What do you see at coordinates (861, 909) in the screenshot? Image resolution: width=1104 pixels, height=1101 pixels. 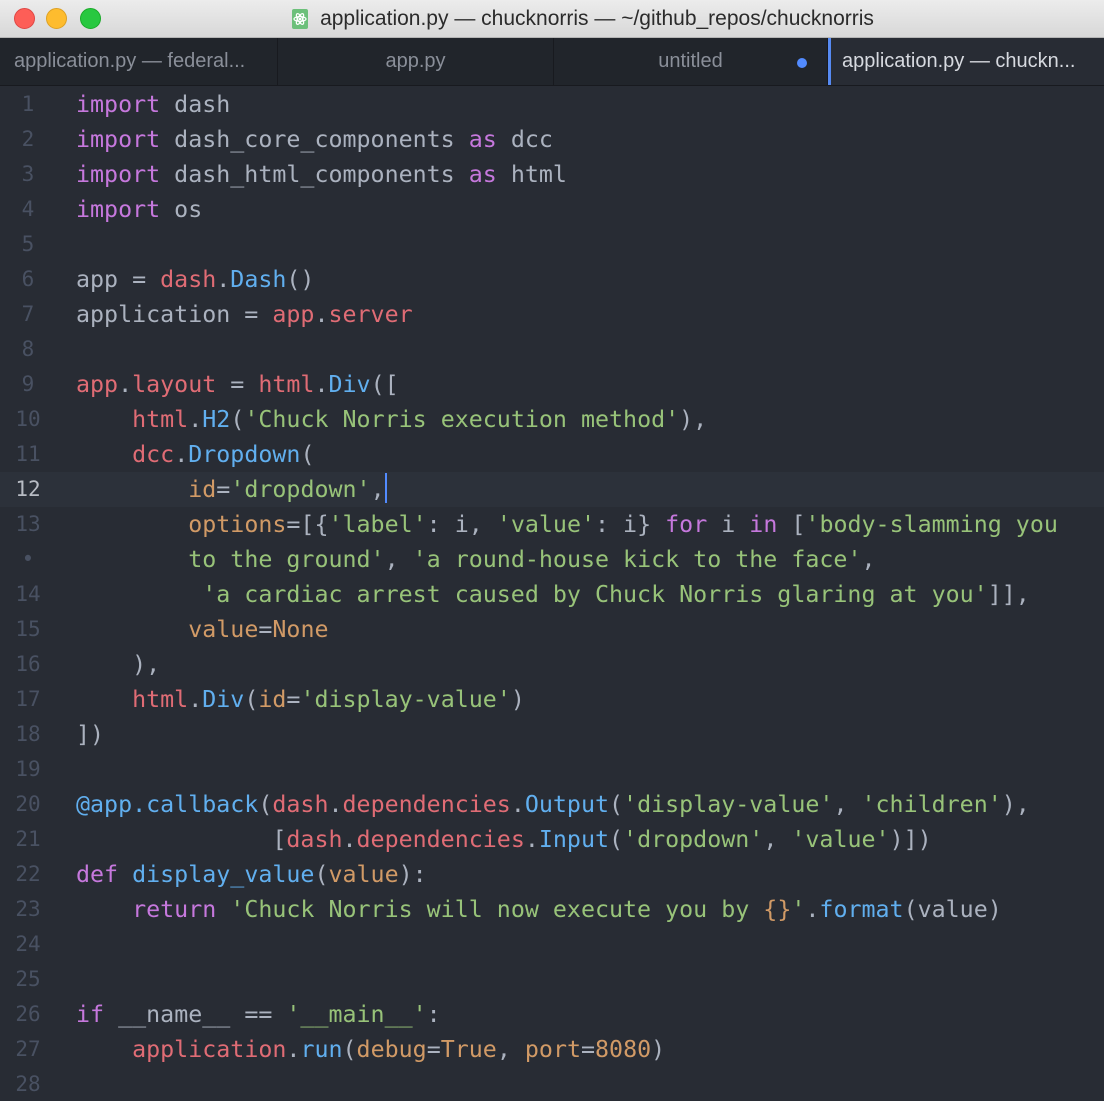 I see `code-token: format` at bounding box center [861, 909].